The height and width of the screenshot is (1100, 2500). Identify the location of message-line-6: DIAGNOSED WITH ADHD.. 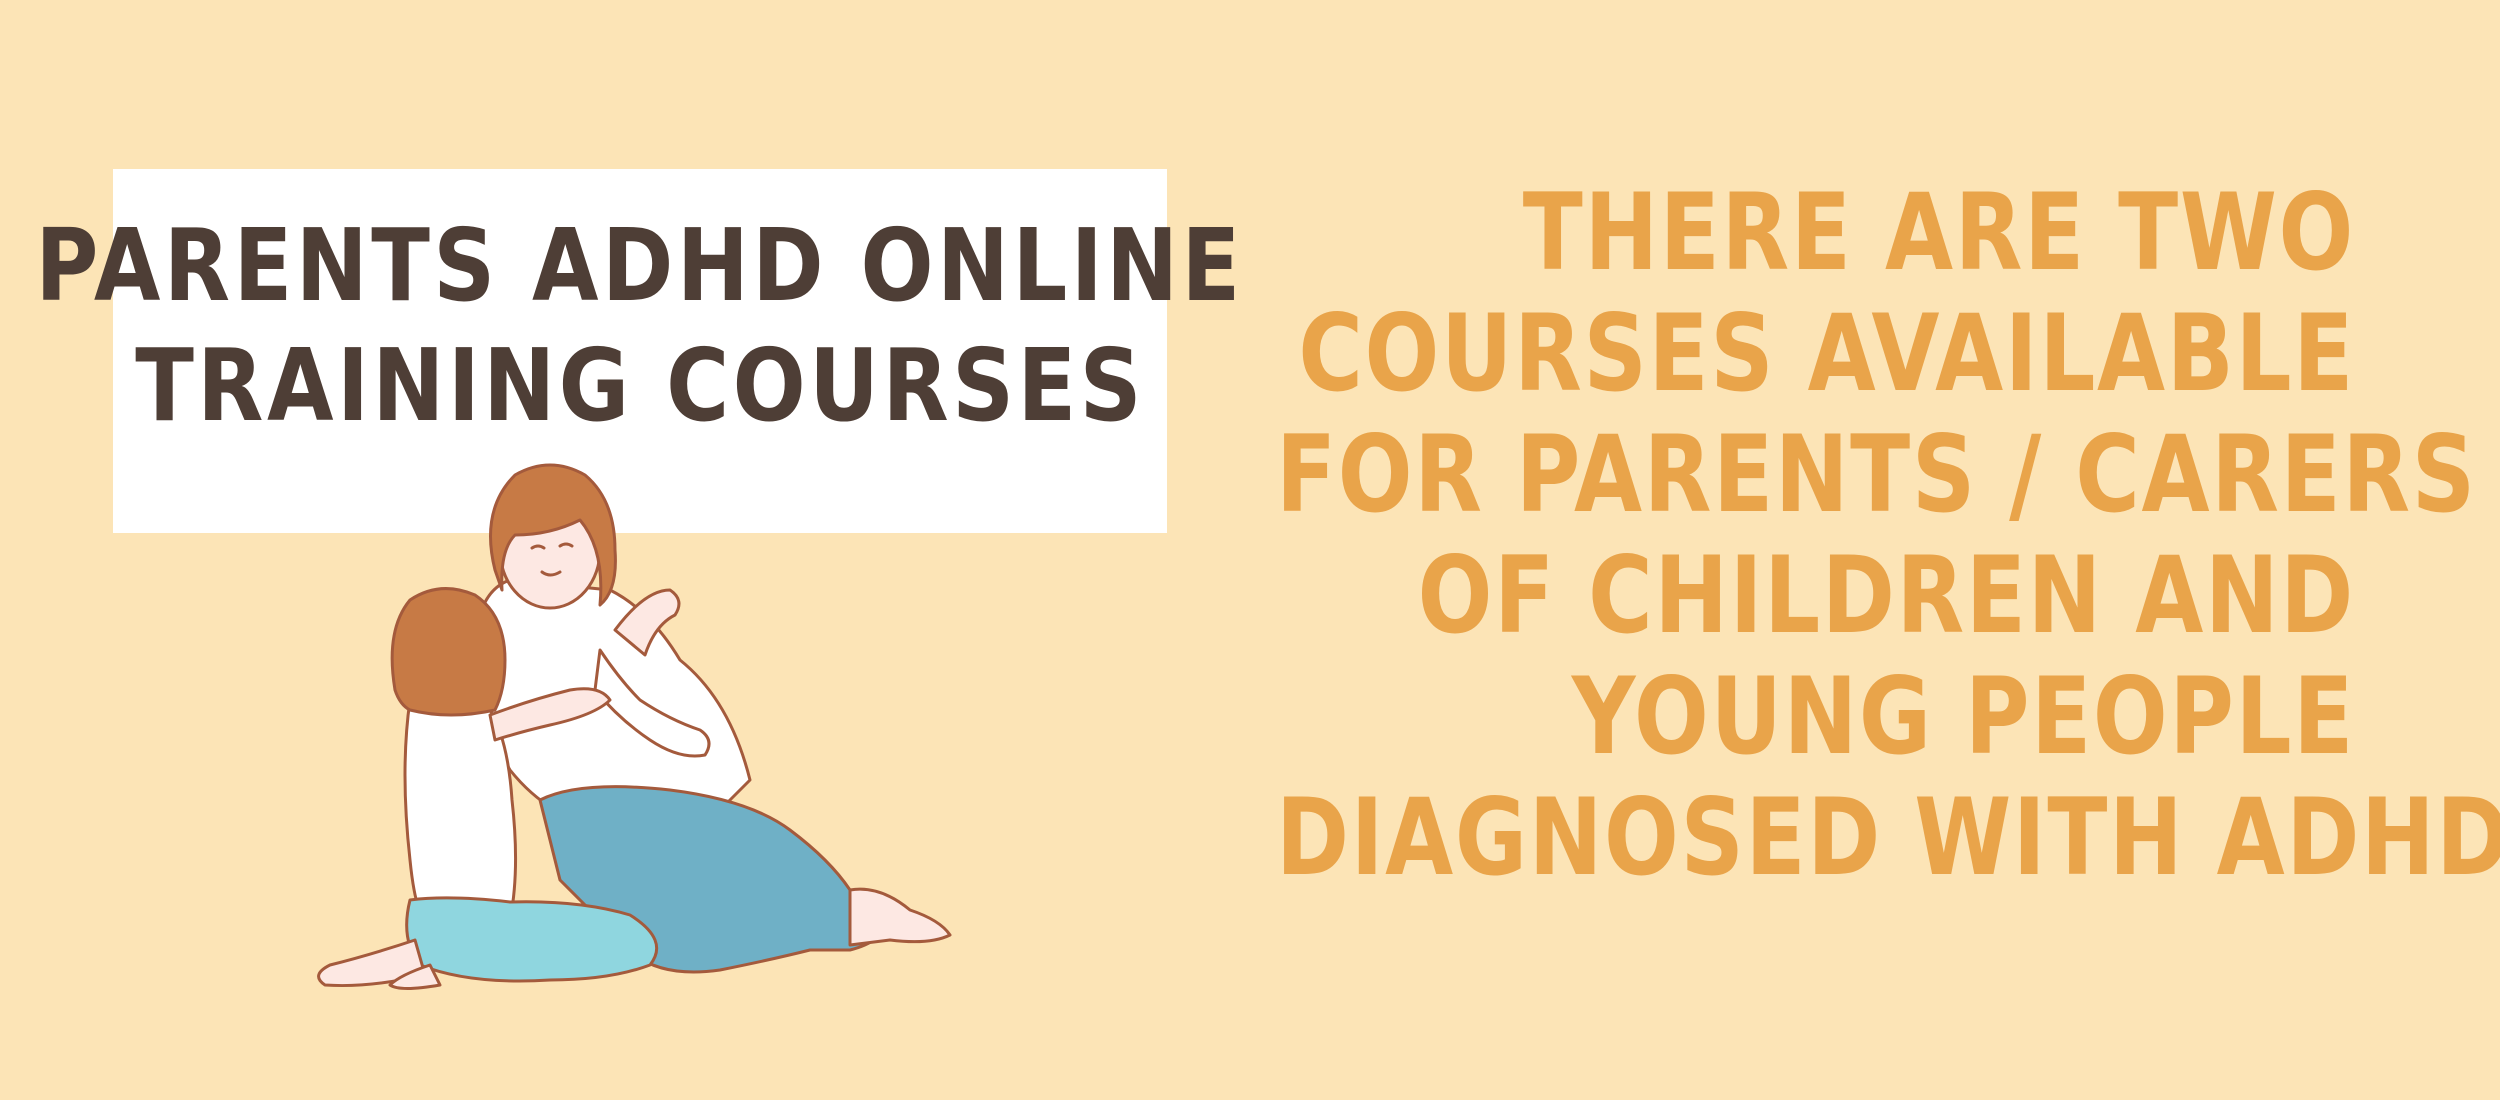
(1888, 837).